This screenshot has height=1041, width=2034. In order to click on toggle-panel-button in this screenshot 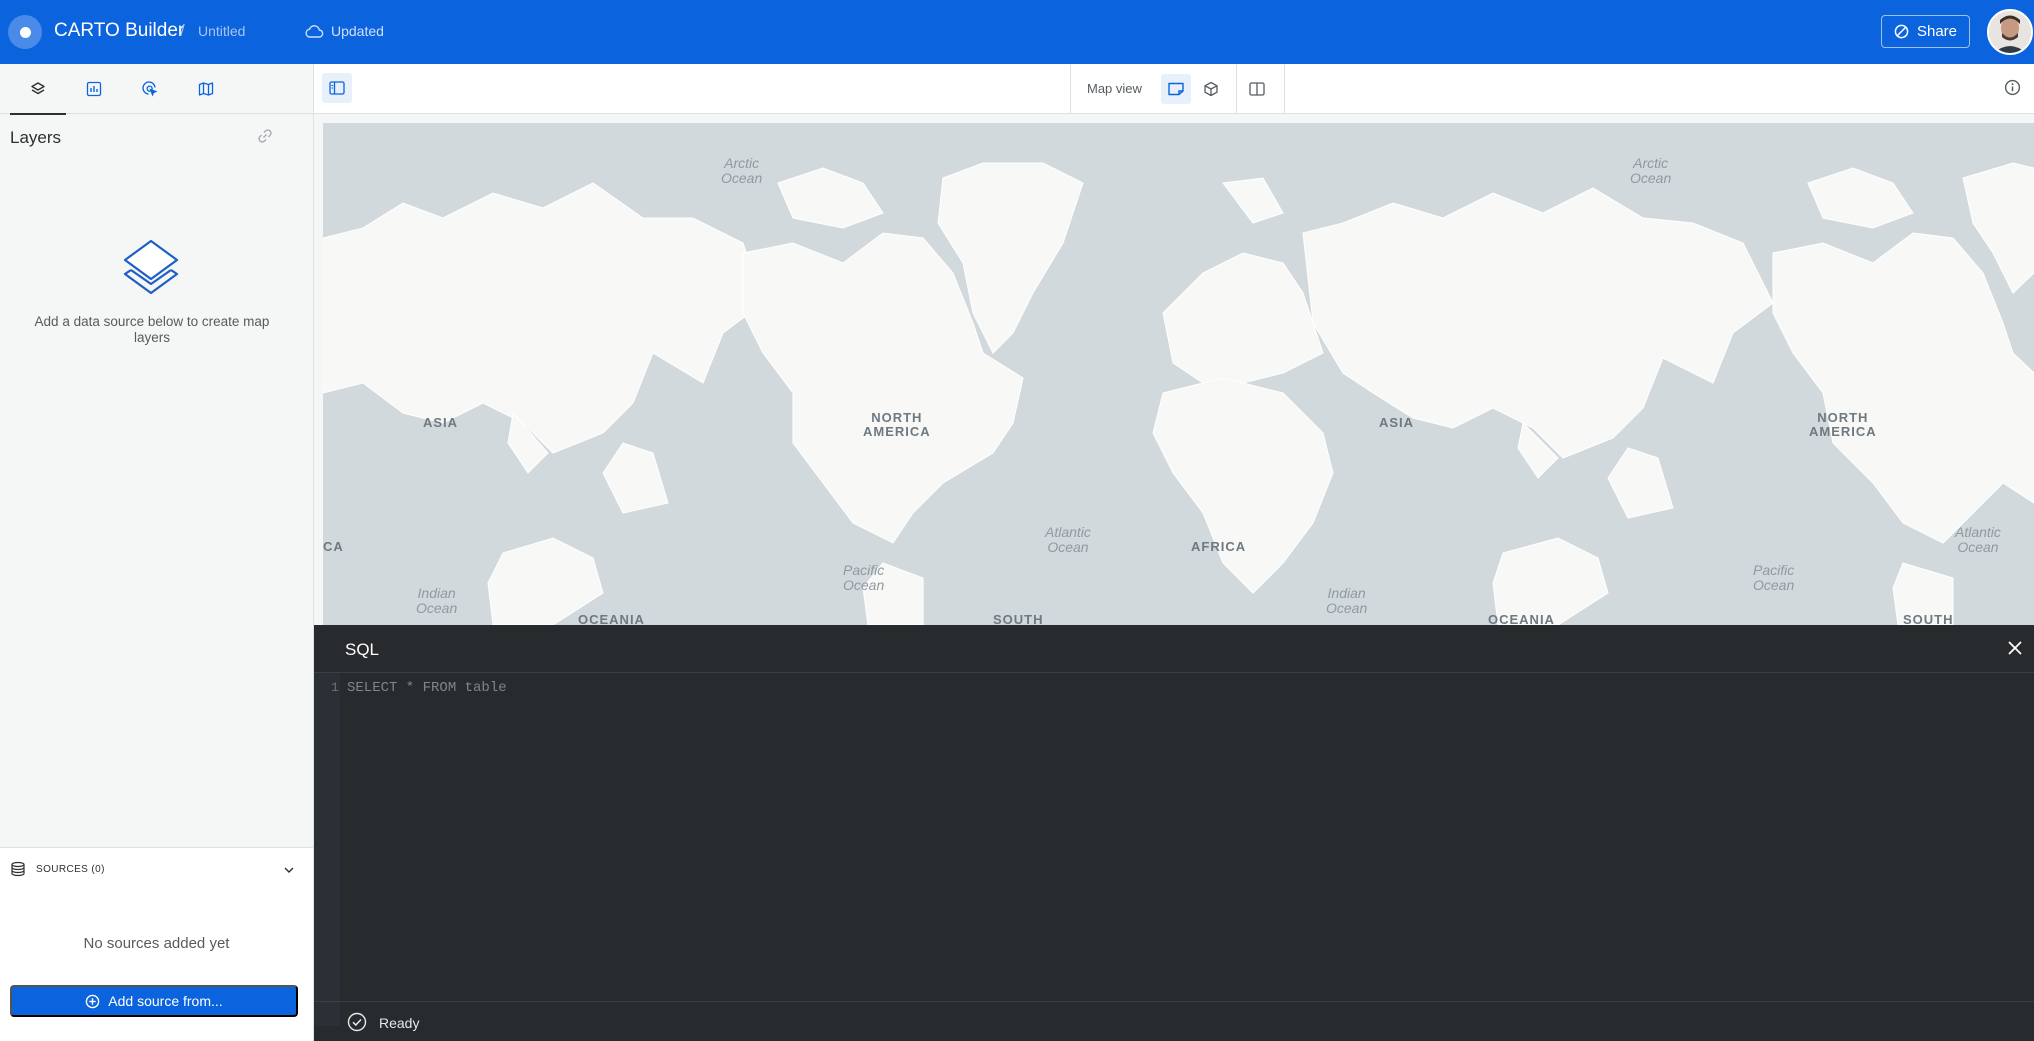, I will do `click(337, 88)`.